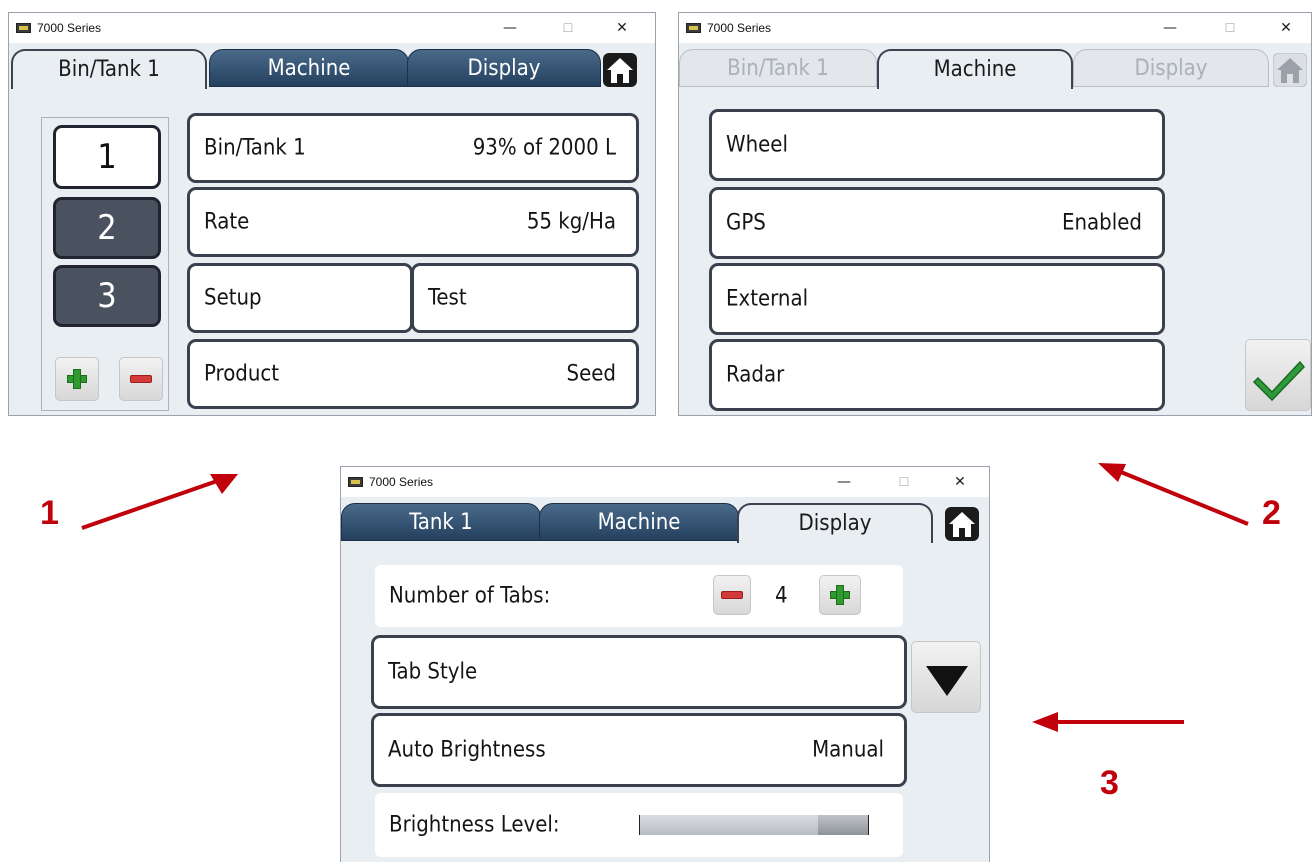 The width and height of the screenshot is (1312, 862). What do you see at coordinates (848, 750) in the screenshot?
I see `auto-brightness-value: Manual` at bounding box center [848, 750].